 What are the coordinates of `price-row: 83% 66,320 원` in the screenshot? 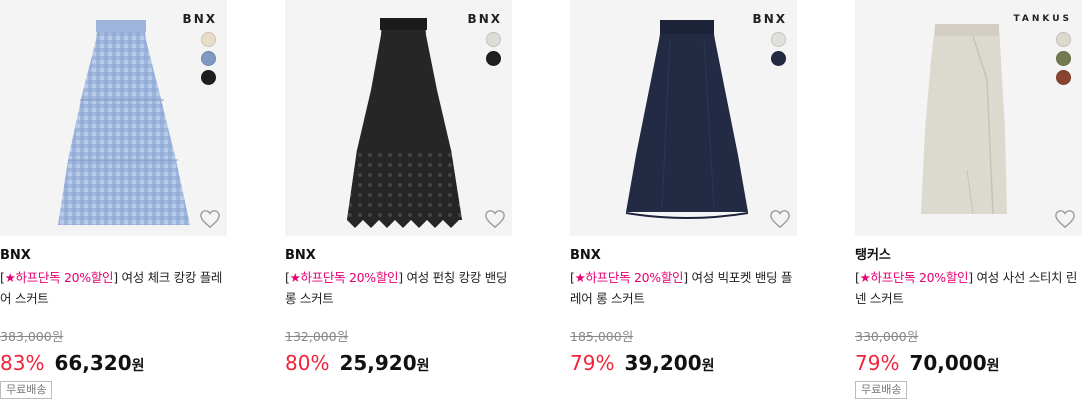 It's located at (113, 364).